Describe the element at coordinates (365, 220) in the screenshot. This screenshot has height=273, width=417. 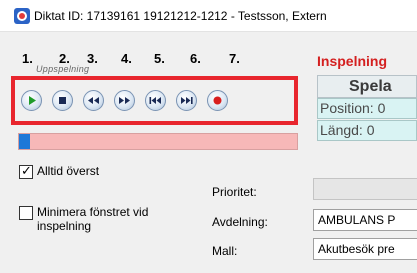
I see `department-field: AMBULANS P` at that location.